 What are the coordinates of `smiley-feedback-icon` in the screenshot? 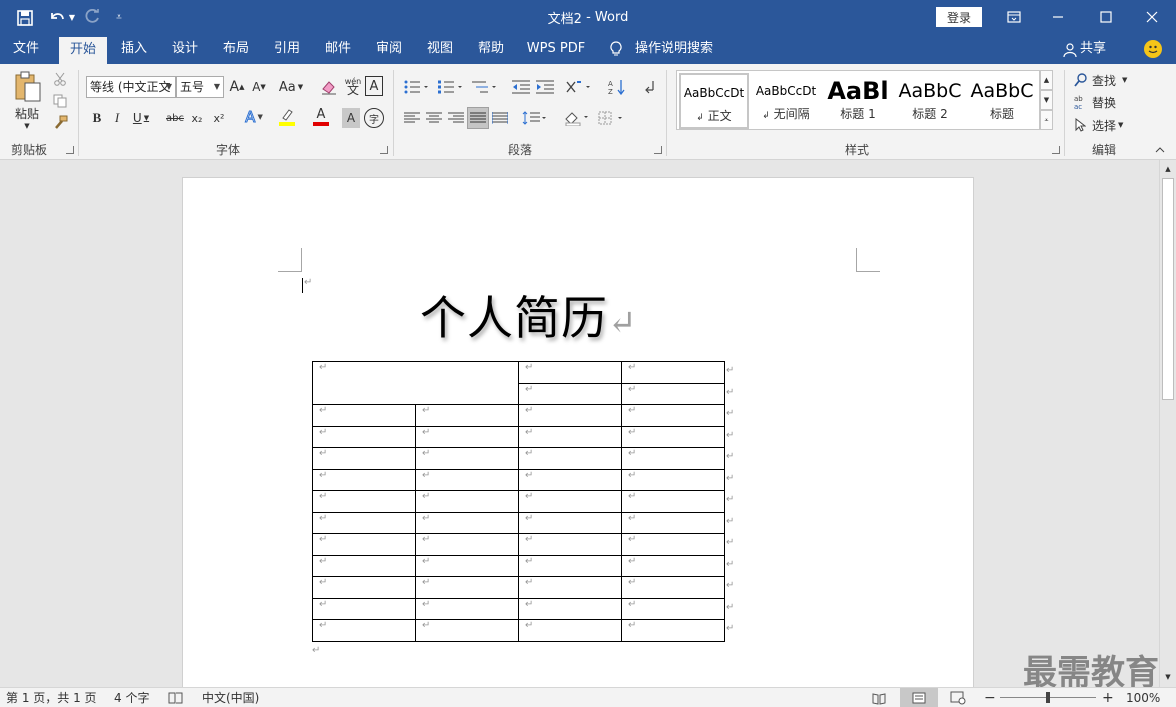 It's located at (1153, 49).